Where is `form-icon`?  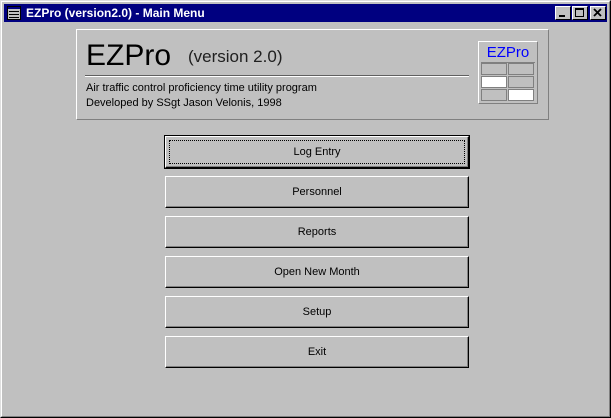 form-icon is located at coordinates (14, 13).